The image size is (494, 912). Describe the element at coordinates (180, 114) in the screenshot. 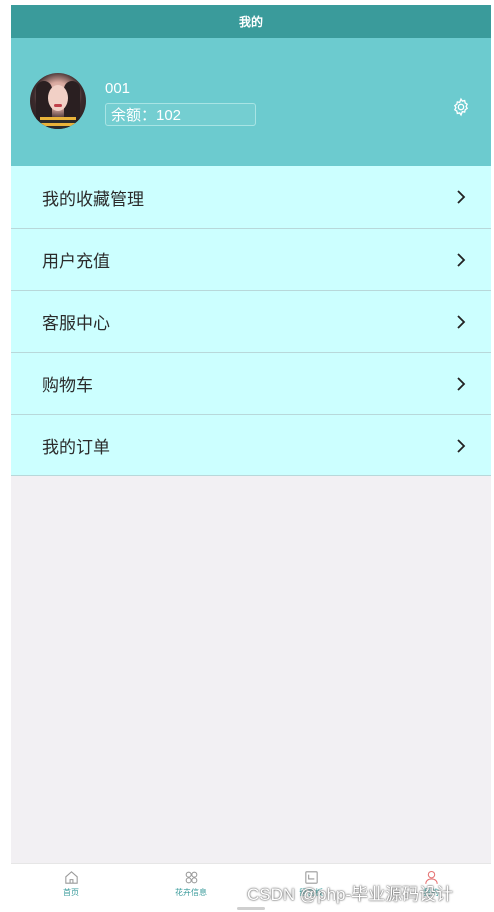

I see `balance-badge: 余额：102` at that location.